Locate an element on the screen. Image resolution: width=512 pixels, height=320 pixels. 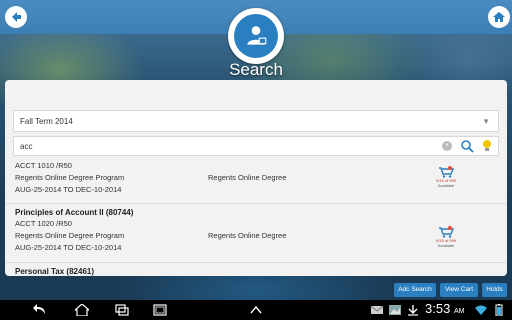
nav-recent-apps-icon is located at coordinates (122, 310).